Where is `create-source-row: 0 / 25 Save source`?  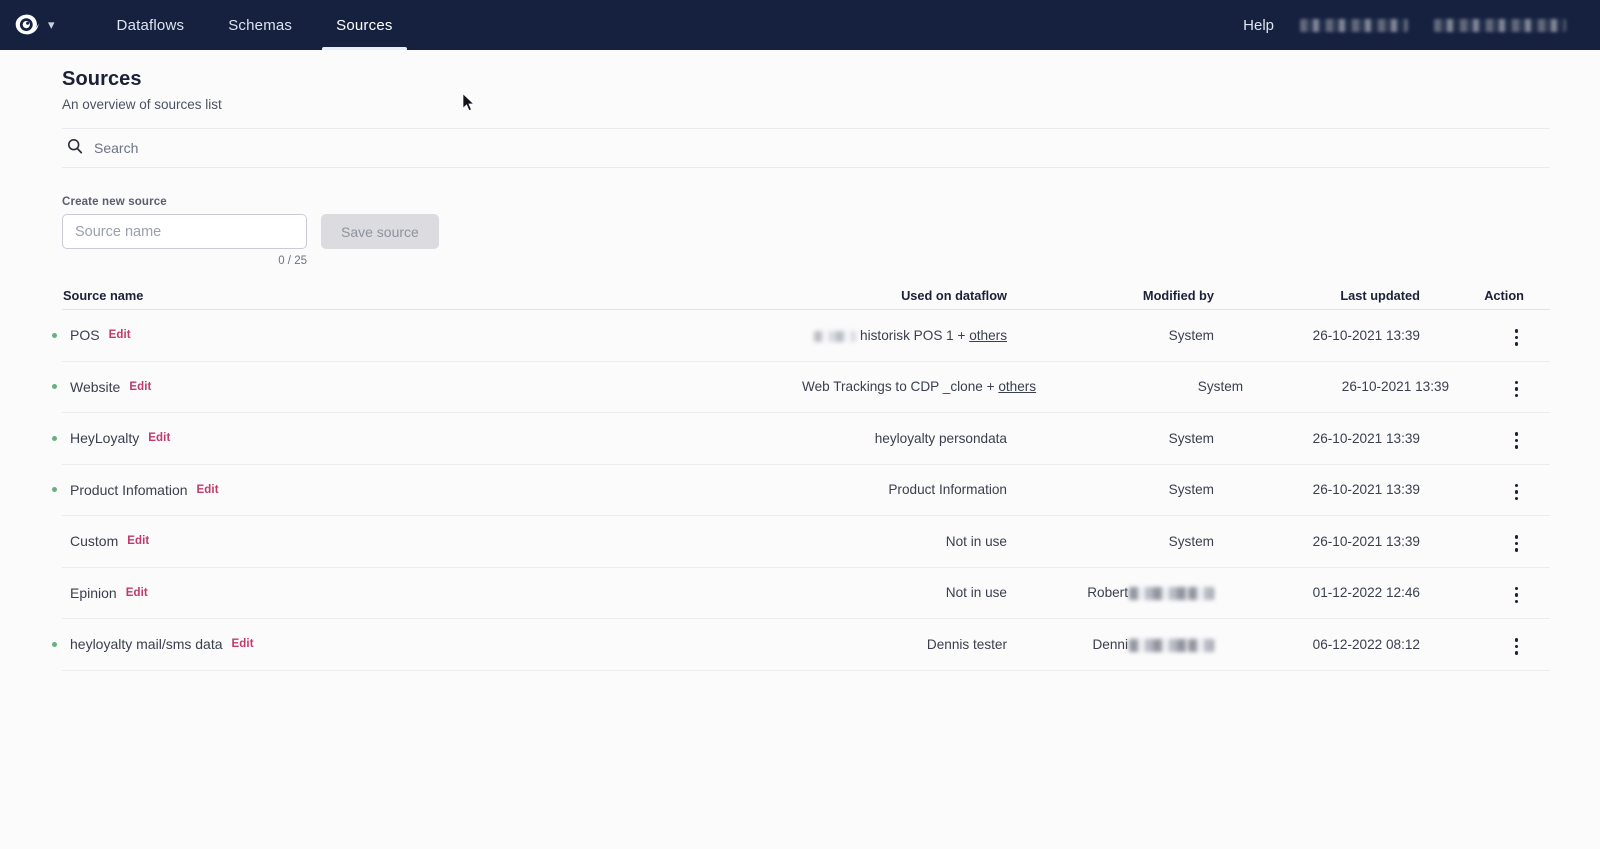
create-source-row: 0 / 25 Save source is located at coordinates (806, 240).